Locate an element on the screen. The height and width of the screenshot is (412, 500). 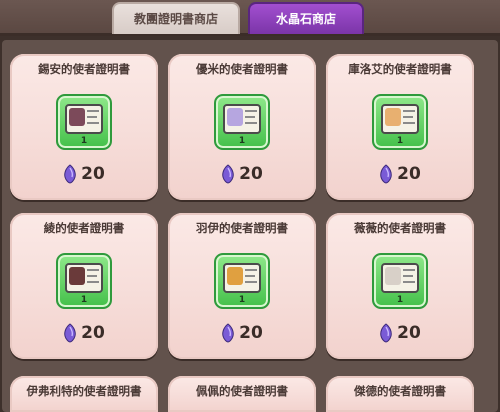
shop-item-card: 綾的使者證明書 1 20 is located at coordinates (84, 286).